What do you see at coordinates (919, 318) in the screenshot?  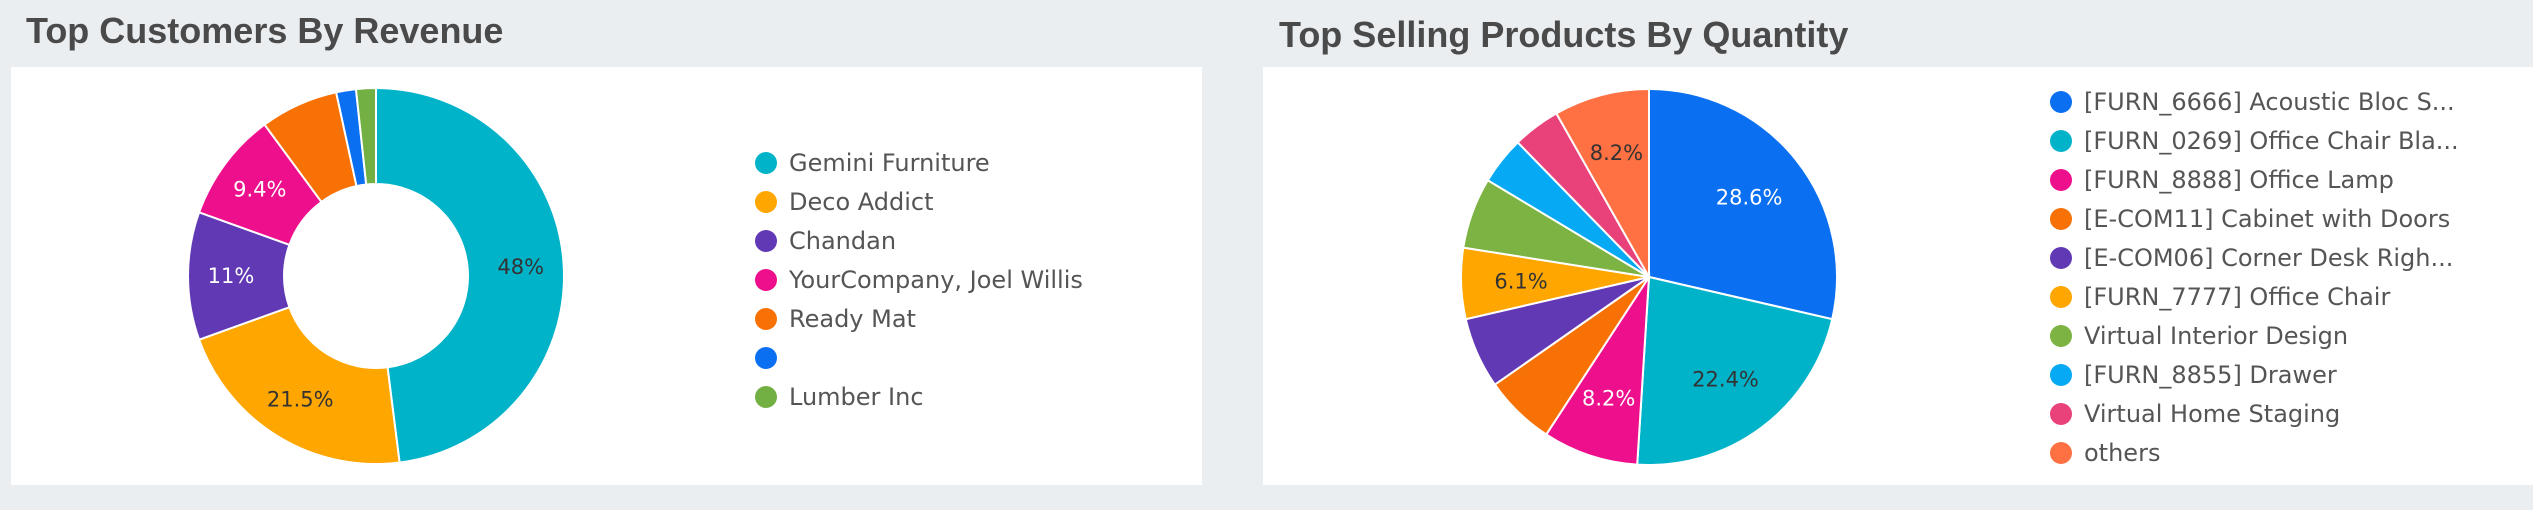 I see `legend-item-ready-mat: Ready Mat` at bounding box center [919, 318].